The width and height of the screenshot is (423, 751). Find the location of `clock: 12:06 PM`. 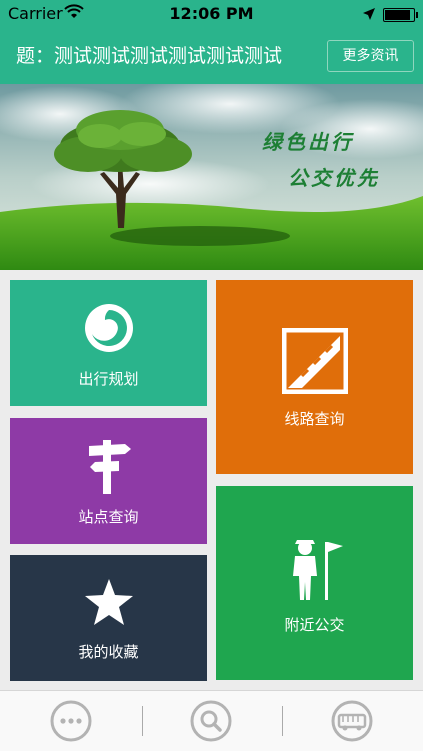

clock: 12:06 PM is located at coordinates (211, 13).